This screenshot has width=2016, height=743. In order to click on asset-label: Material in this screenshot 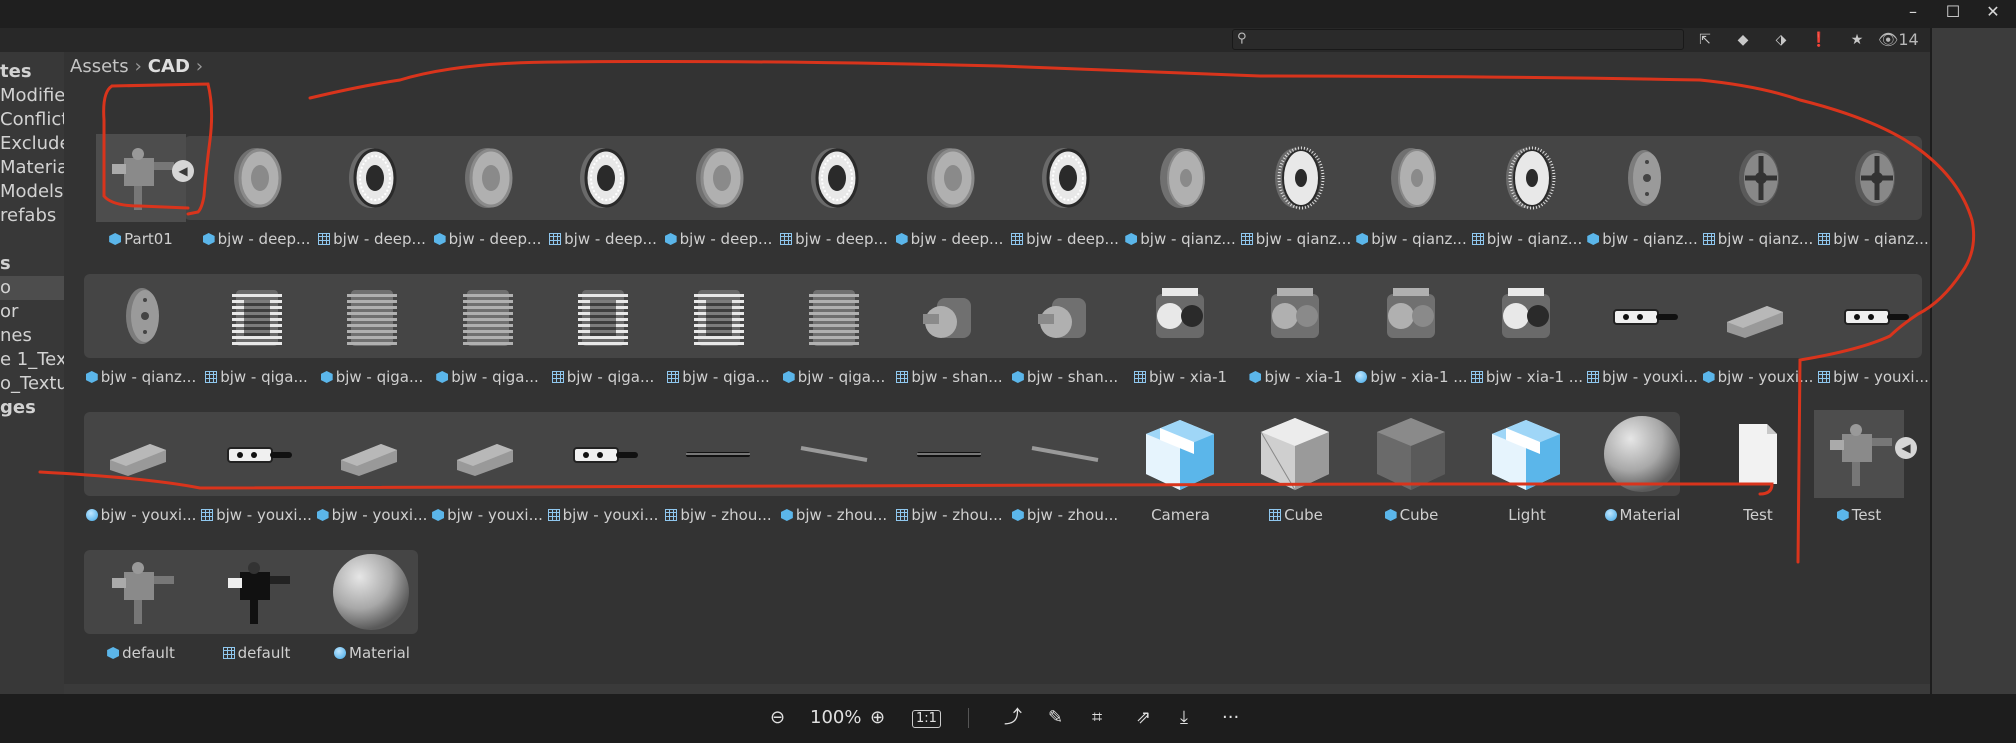, I will do `click(1643, 515)`.